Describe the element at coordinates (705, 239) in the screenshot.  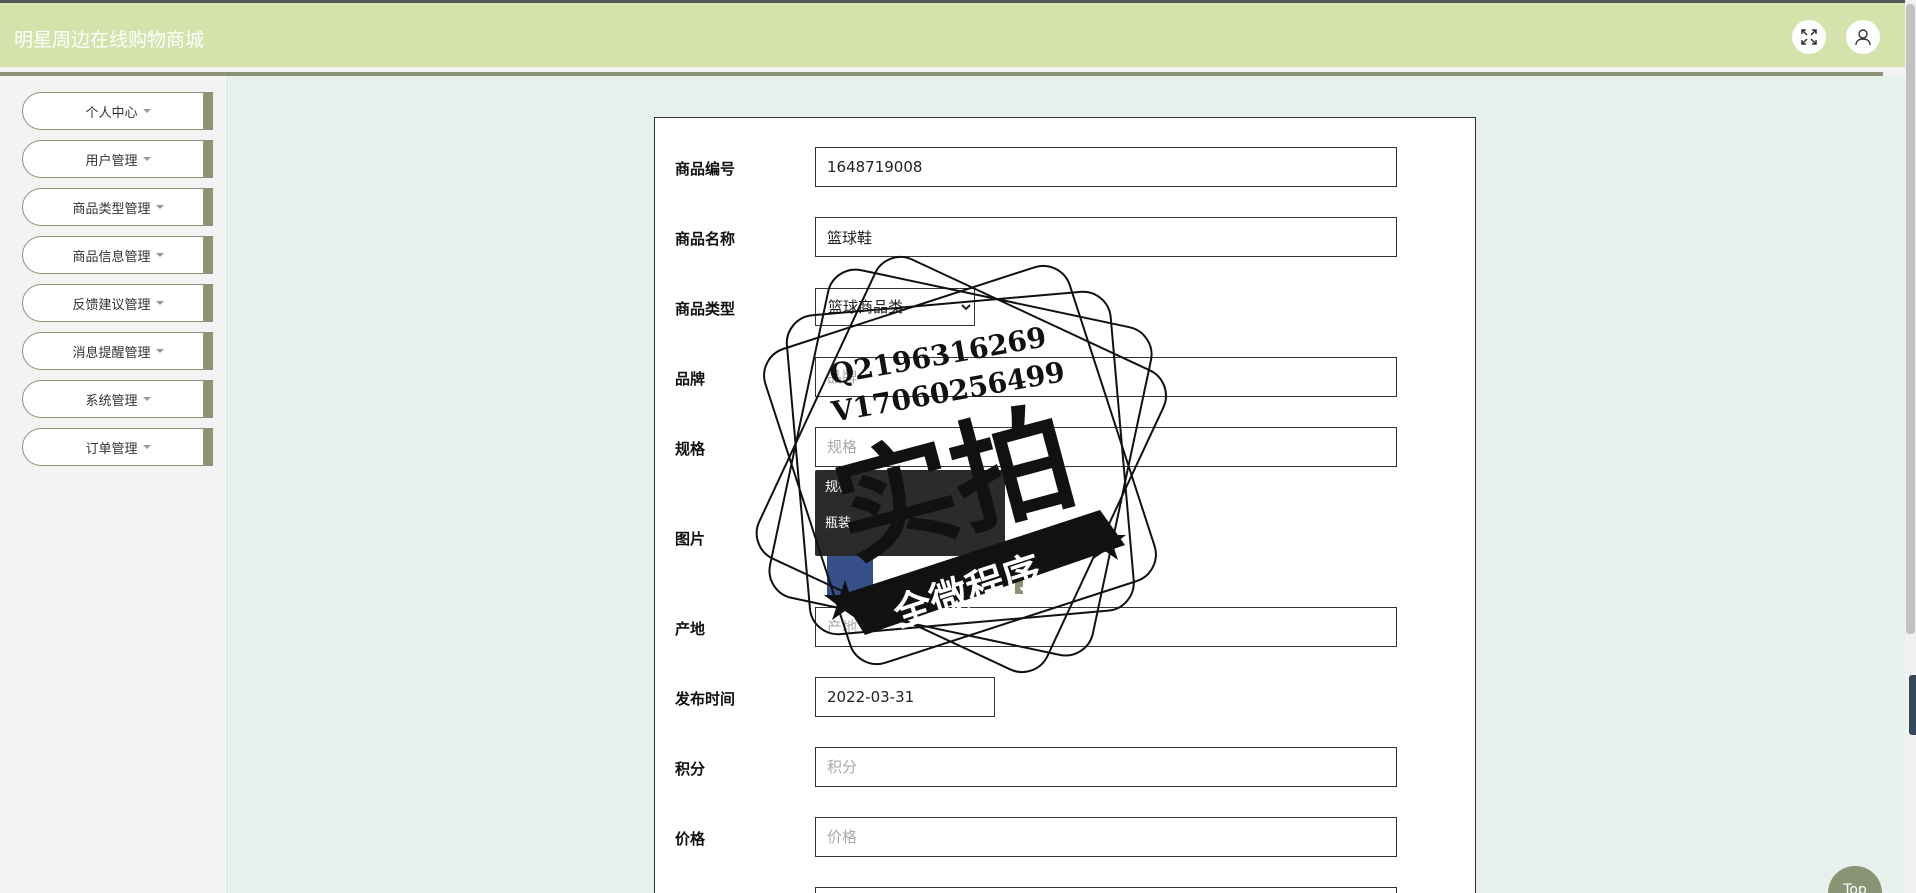
I see `product-name-label: 商品名称` at that location.